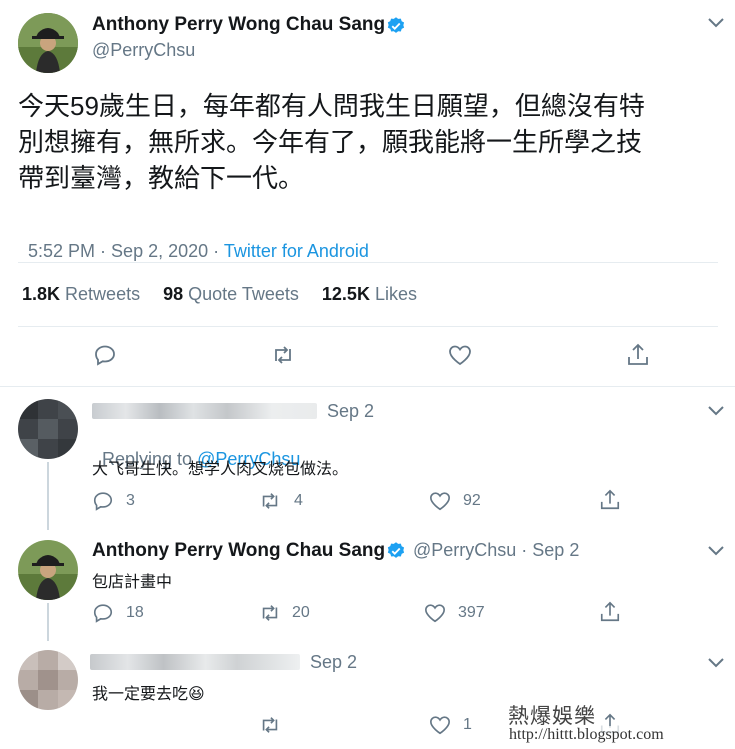  What do you see at coordinates (103, 294) in the screenshot?
I see `retweets-label: Retweets` at bounding box center [103, 294].